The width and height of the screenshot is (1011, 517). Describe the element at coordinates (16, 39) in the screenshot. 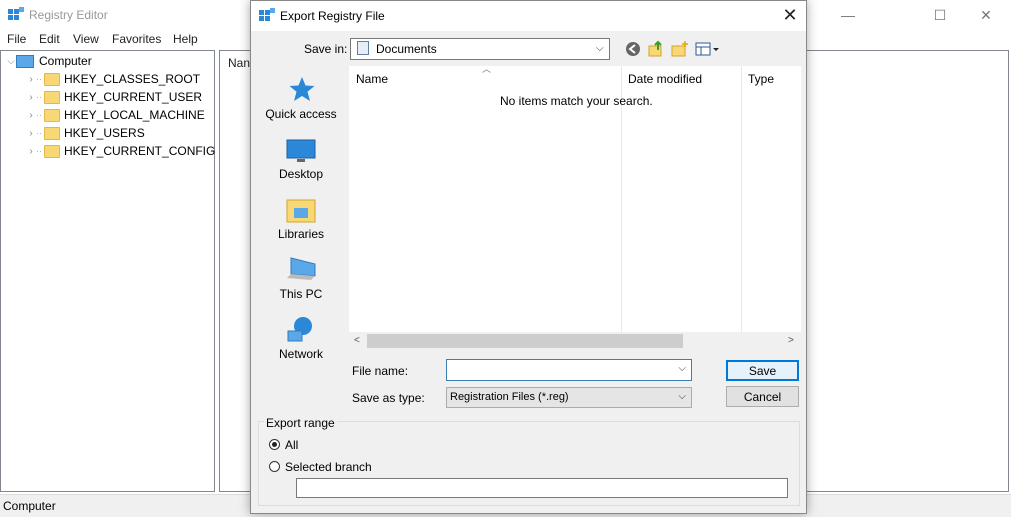

I see `menu-file: File` at that location.